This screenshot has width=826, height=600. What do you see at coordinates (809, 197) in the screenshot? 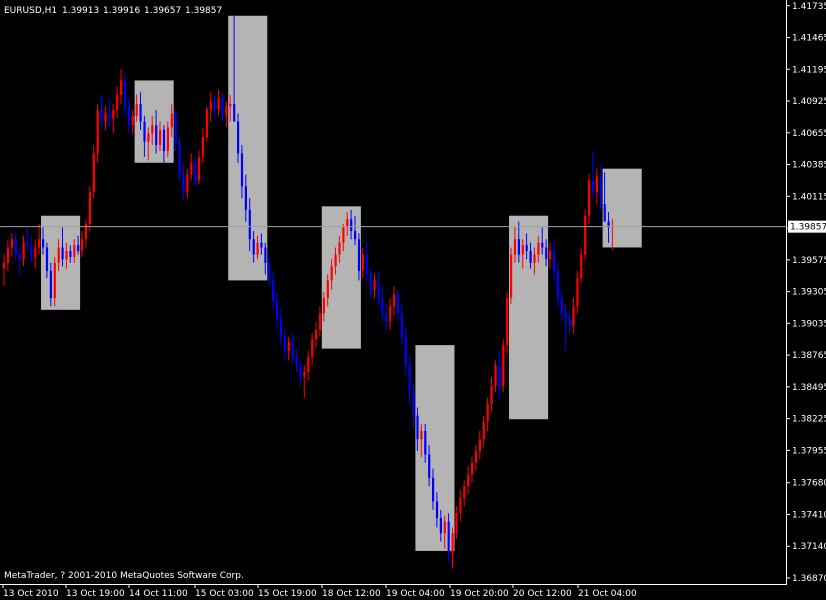
I see `y-tick-label: 1.40115` at bounding box center [809, 197].